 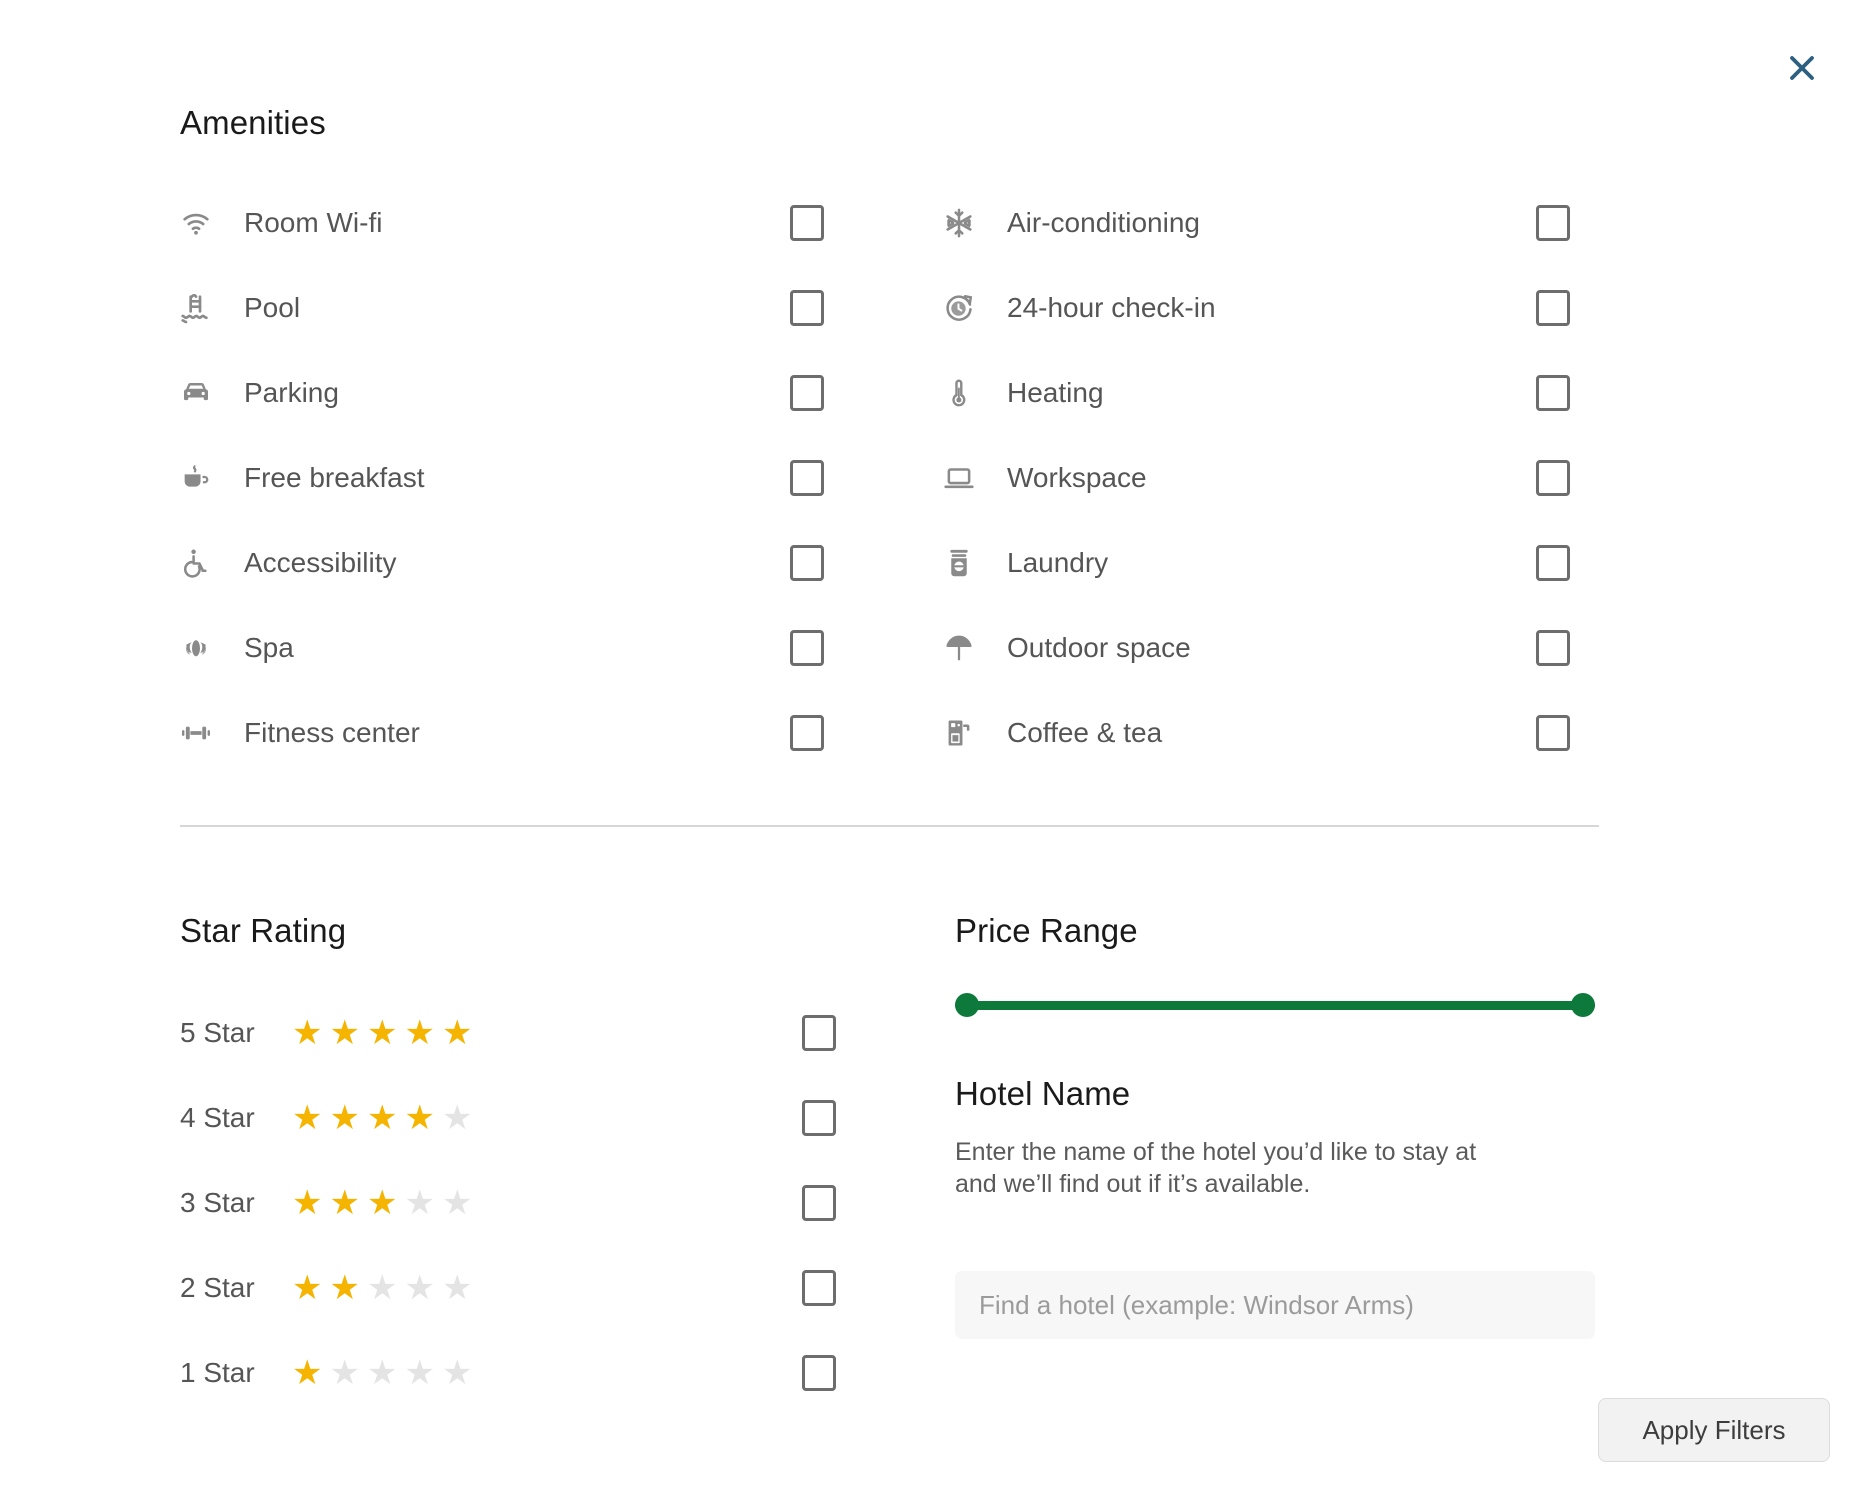 What do you see at coordinates (217, 1287) in the screenshot?
I see `star-rating-label: 2 Star` at bounding box center [217, 1287].